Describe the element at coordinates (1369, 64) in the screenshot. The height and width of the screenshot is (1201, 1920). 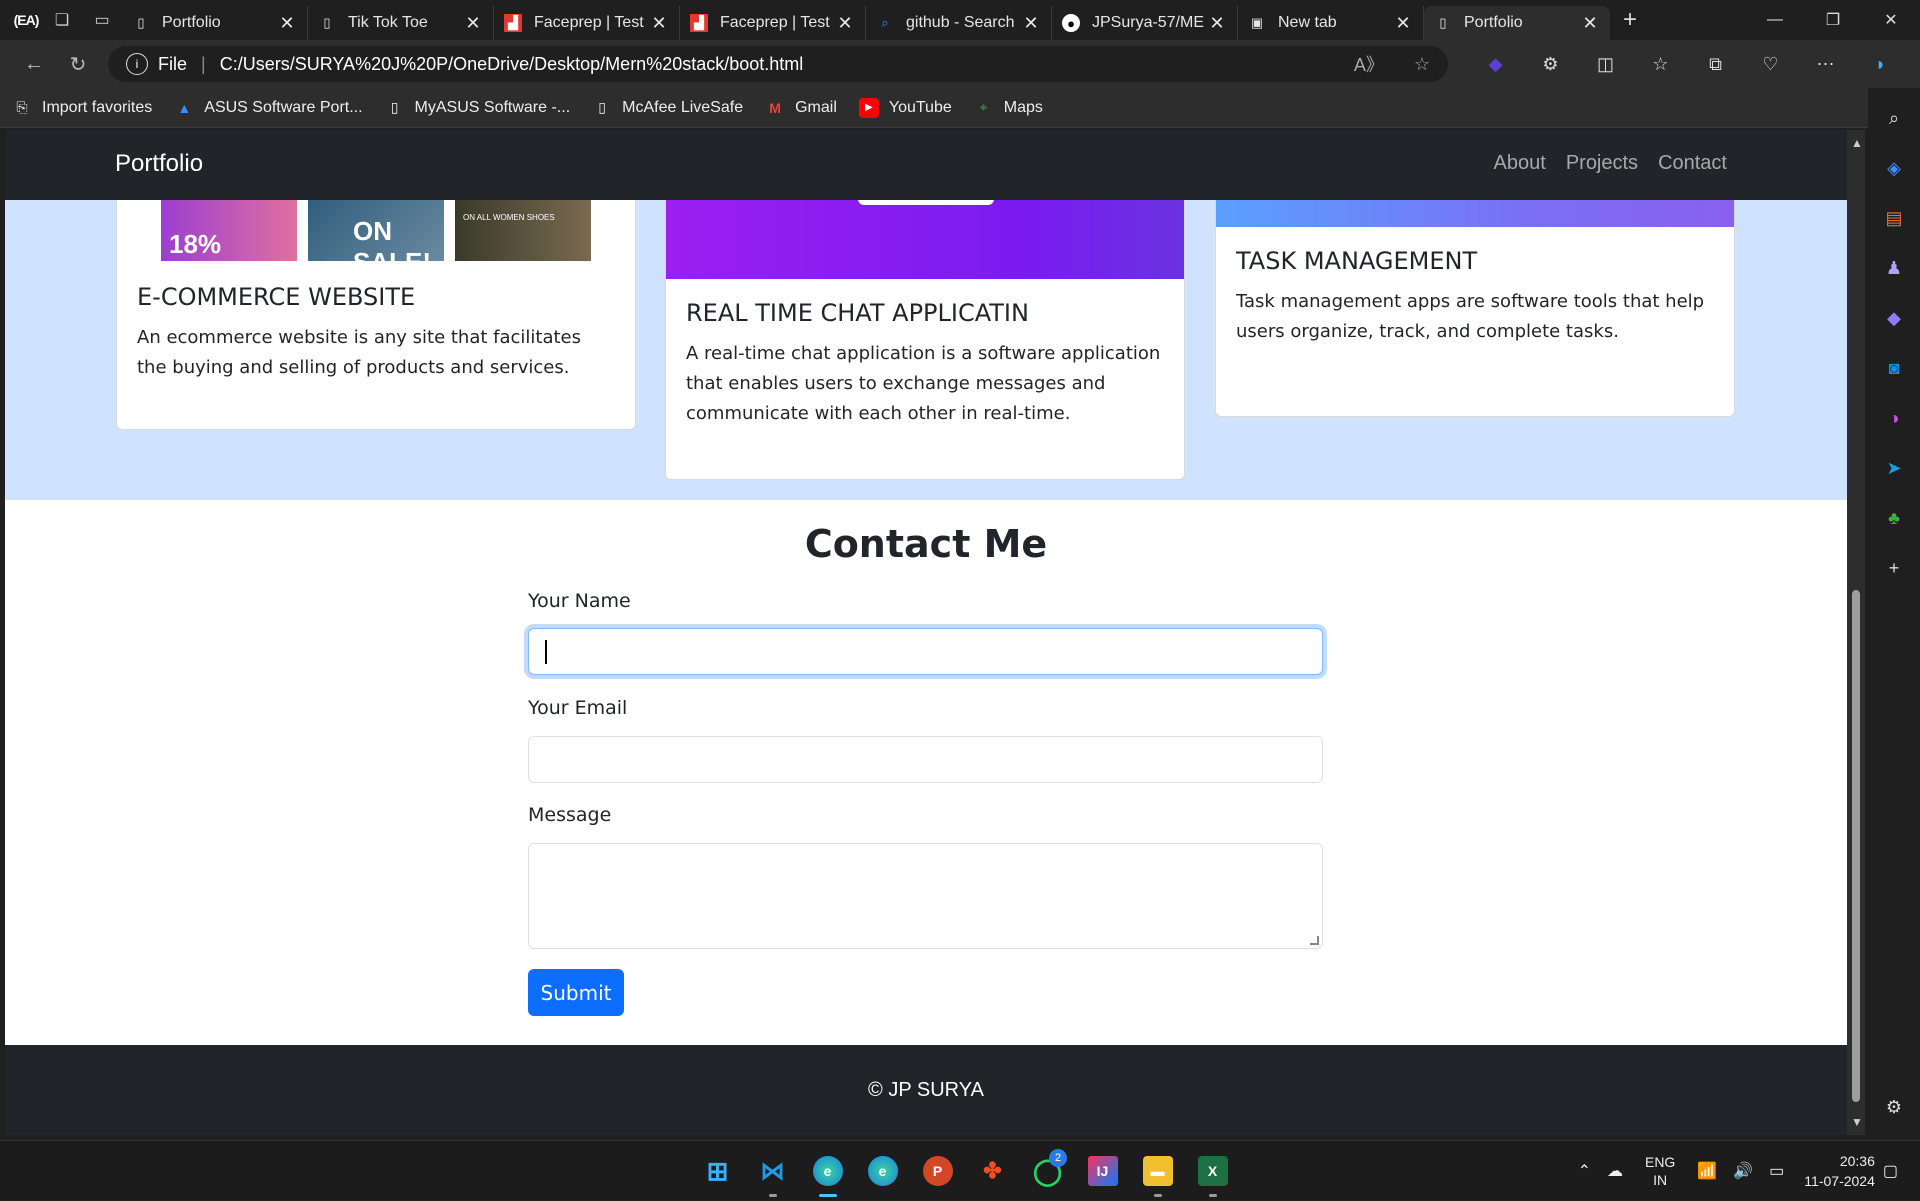
I see `read-aloud-icon: A》` at that location.